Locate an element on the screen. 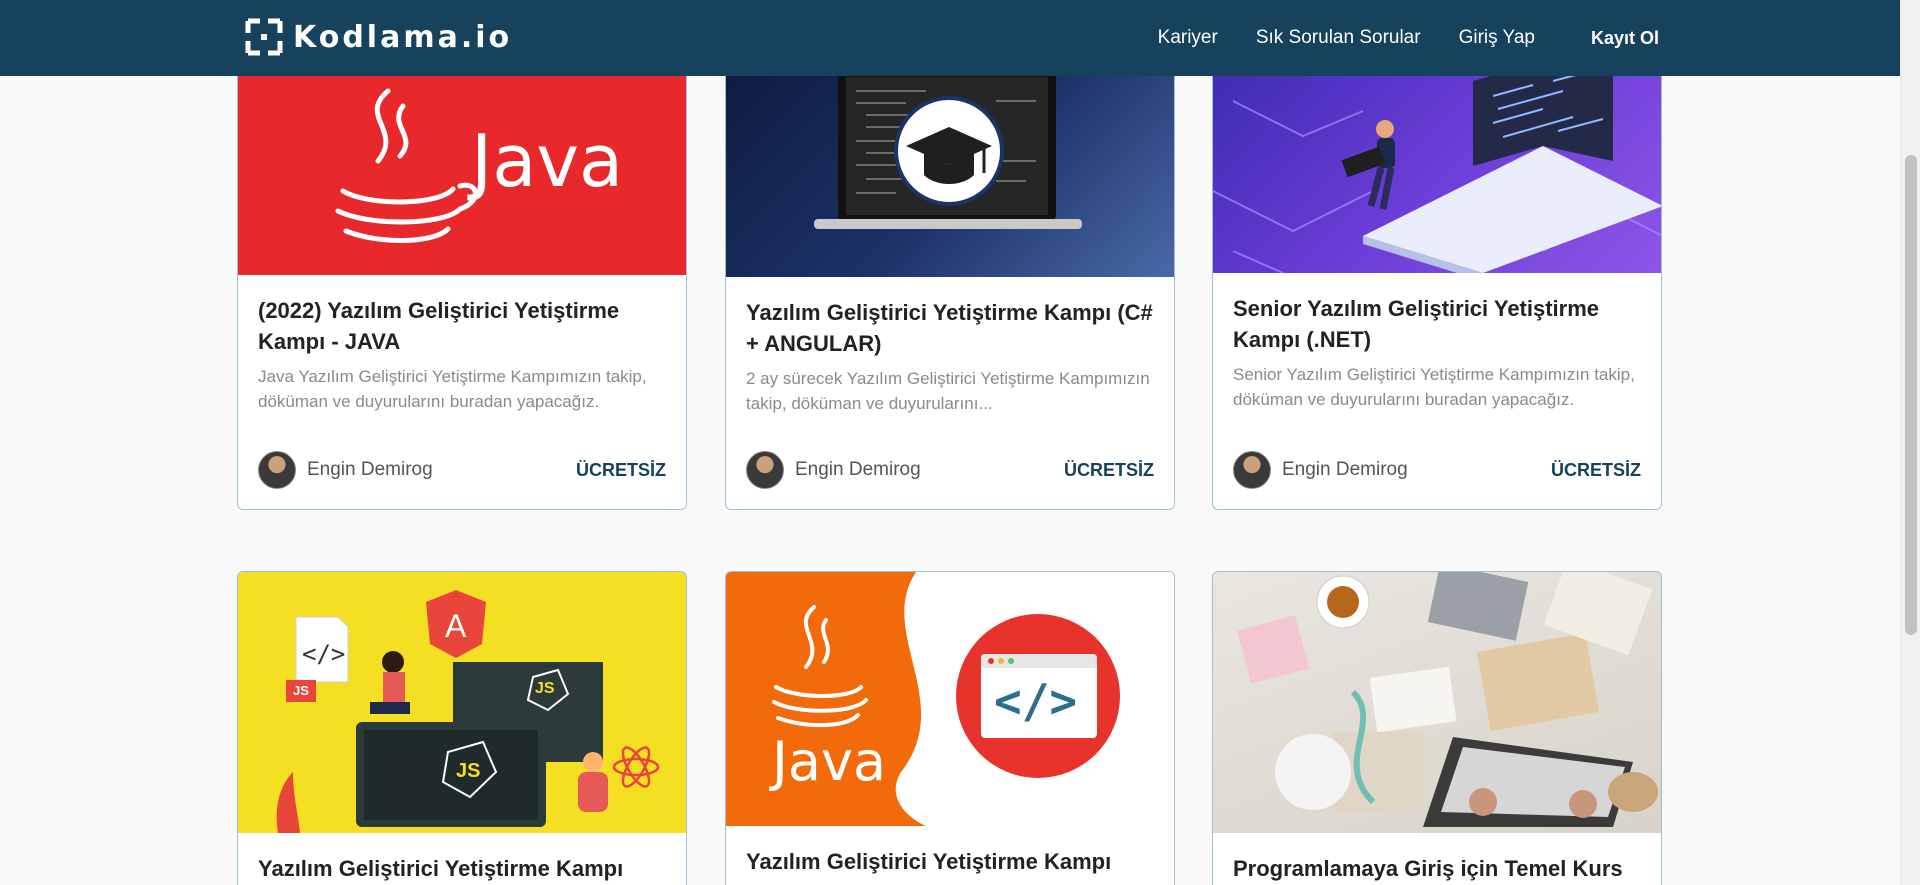 The width and height of the screenshot is (1920, 885). code-brackets-text: </> is located at coordinates (1036, 701).